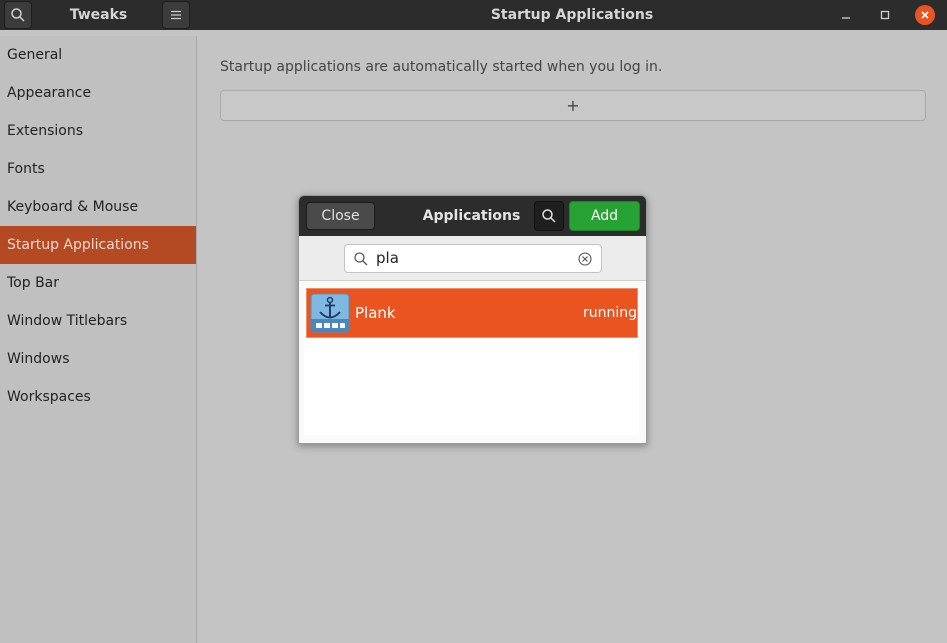 Image resolution: width=947 pixels, height=643 pixels. Describe the element at coordinates (98, 397) in the screenshot. I see `sidebar-item-workspaces: Workspaces` at that location.